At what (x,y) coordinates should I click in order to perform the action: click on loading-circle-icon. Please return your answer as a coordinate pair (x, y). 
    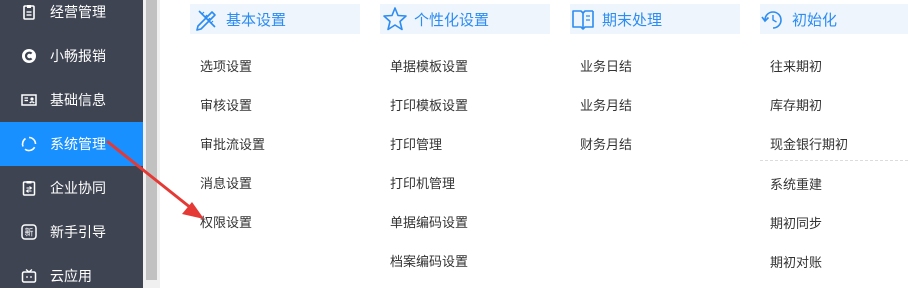
    Looking at the image, I should click on (29, 144).